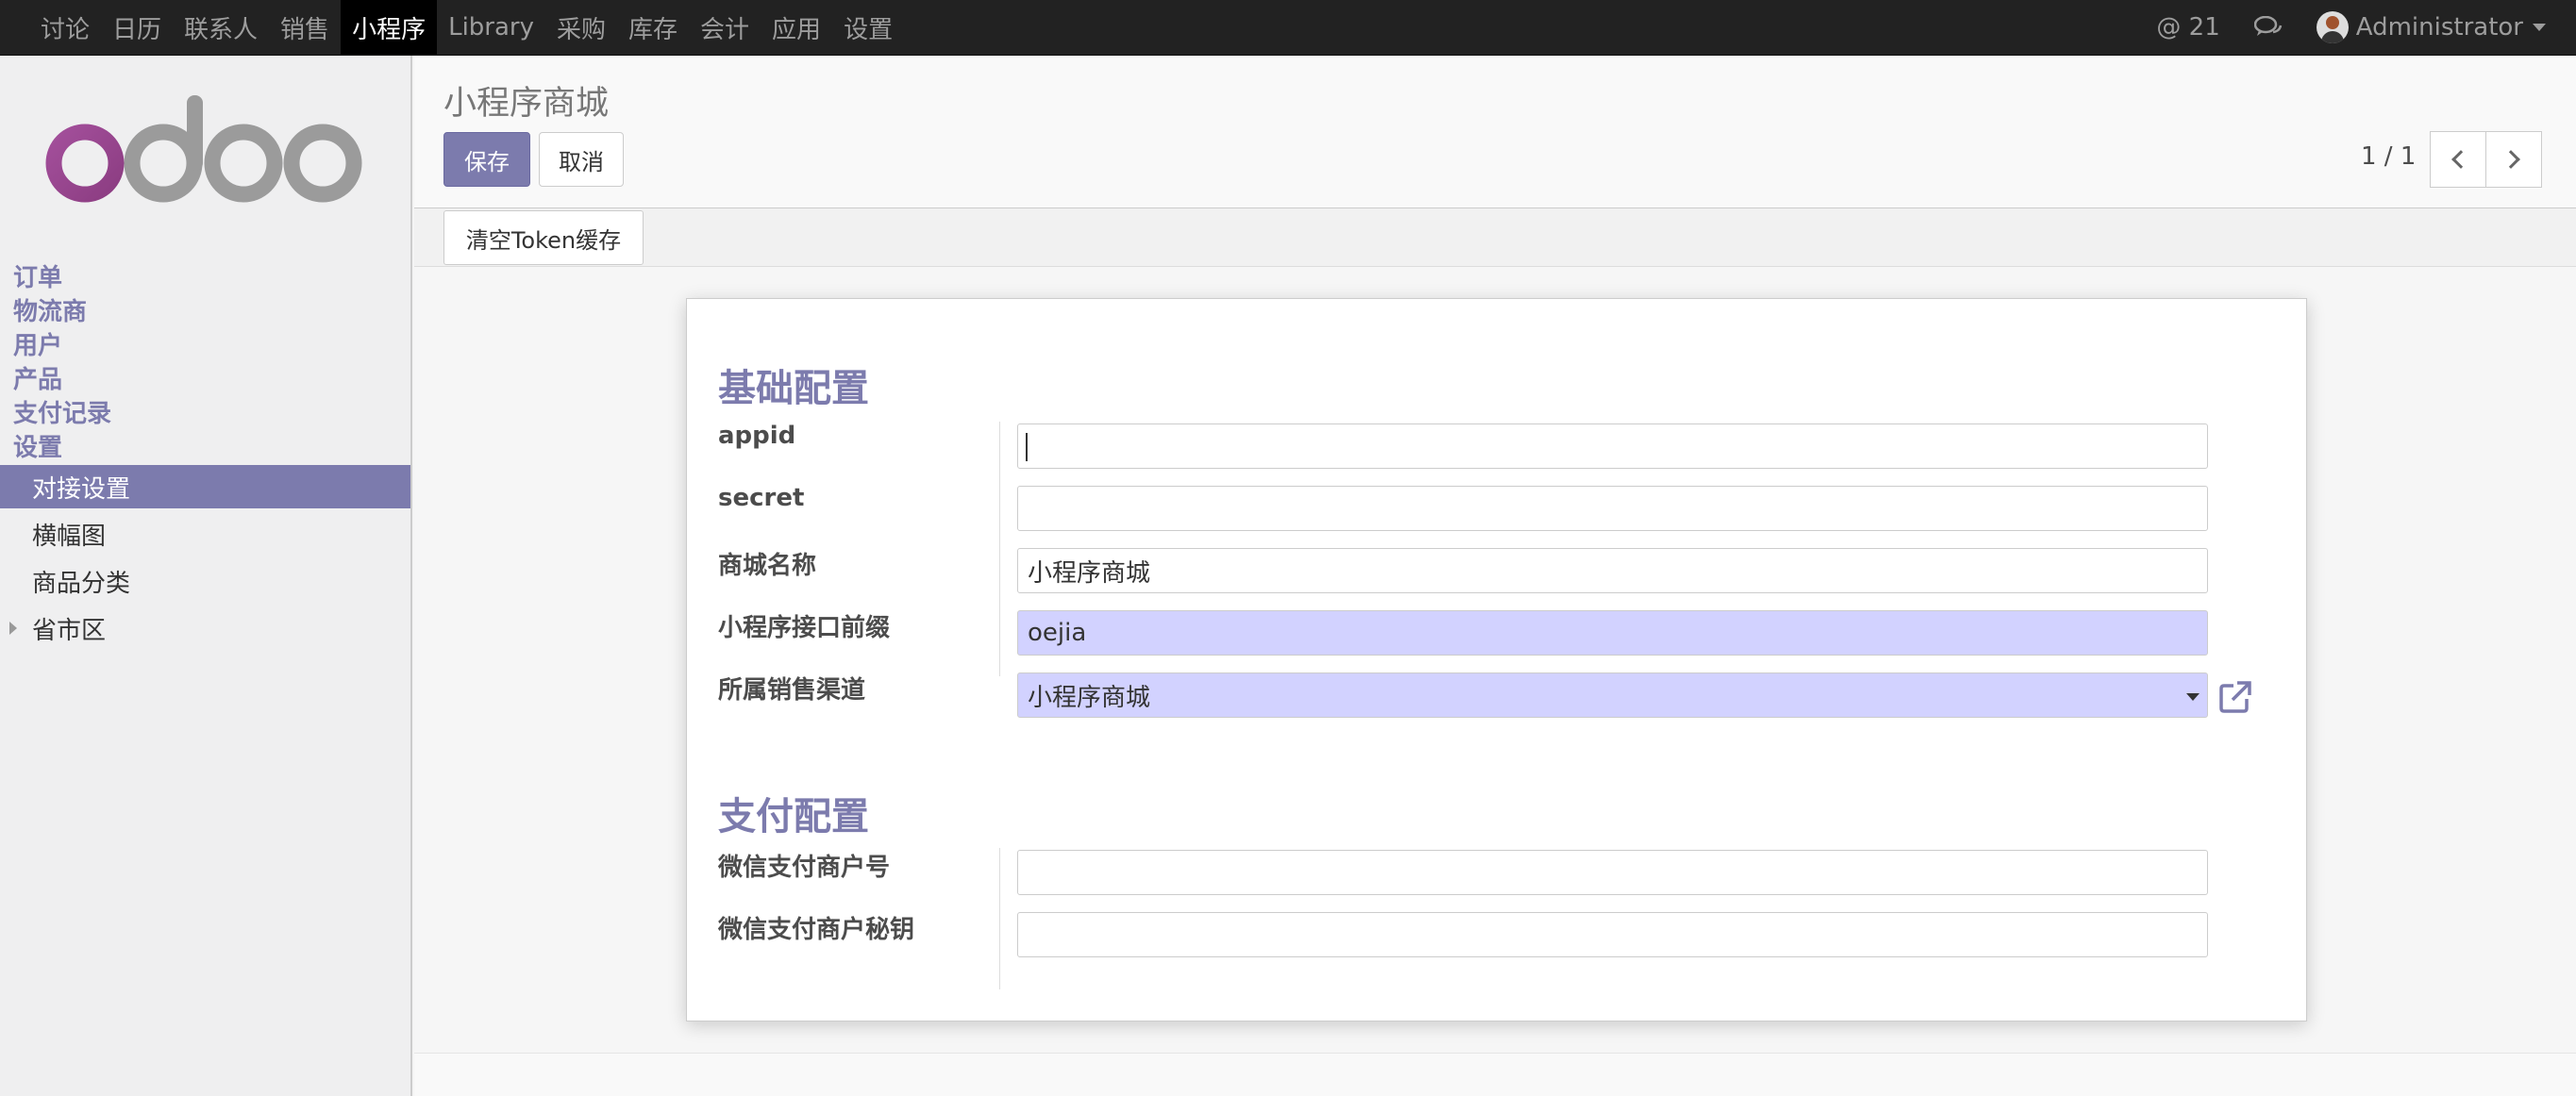 This screenshot has width=2576, height=1096. I want to click on wx-mch-key-label: 微信支付商户秘钥, so click(816, 930).